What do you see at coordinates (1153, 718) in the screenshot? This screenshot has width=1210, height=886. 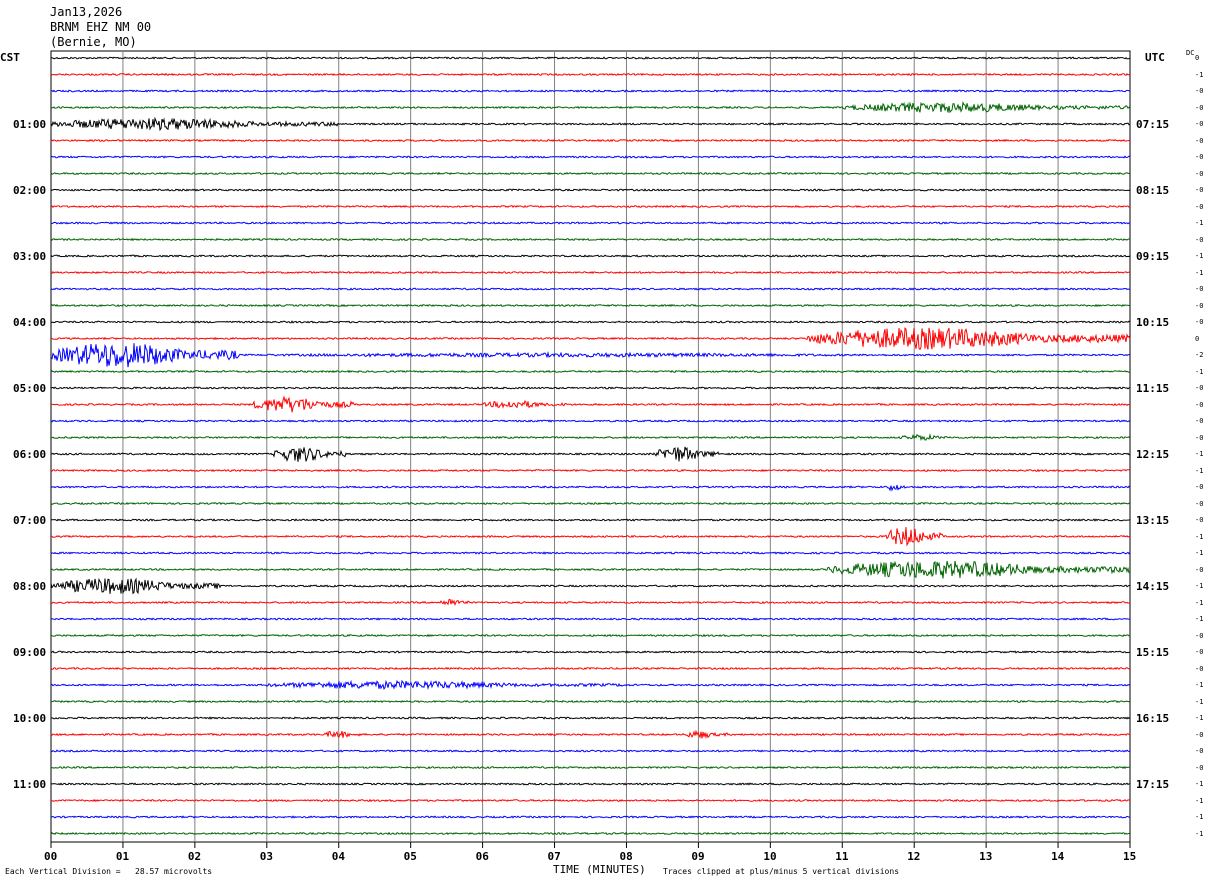 I see `right-hour-label: 16:15` at bounding box center [1153, 718].